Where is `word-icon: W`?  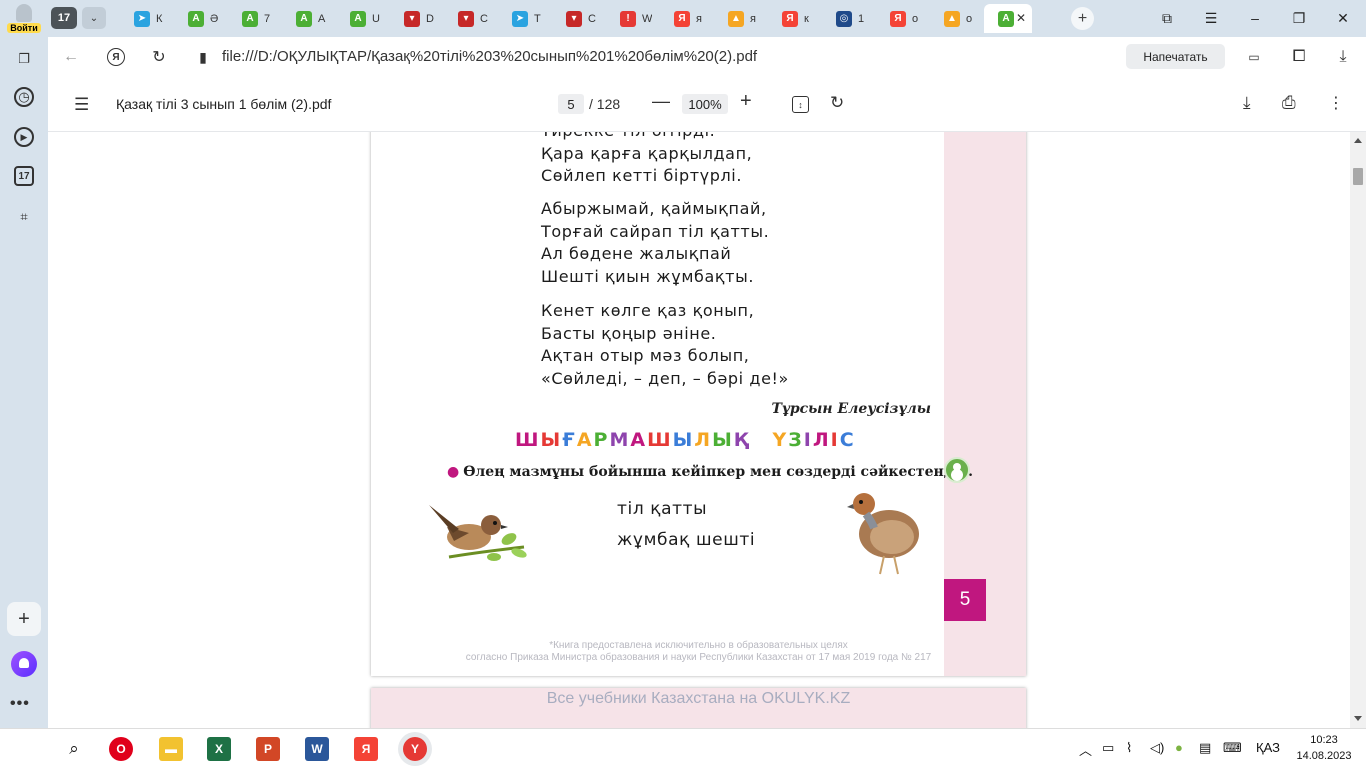 word-icon: W is located at coordinates (317, 749).